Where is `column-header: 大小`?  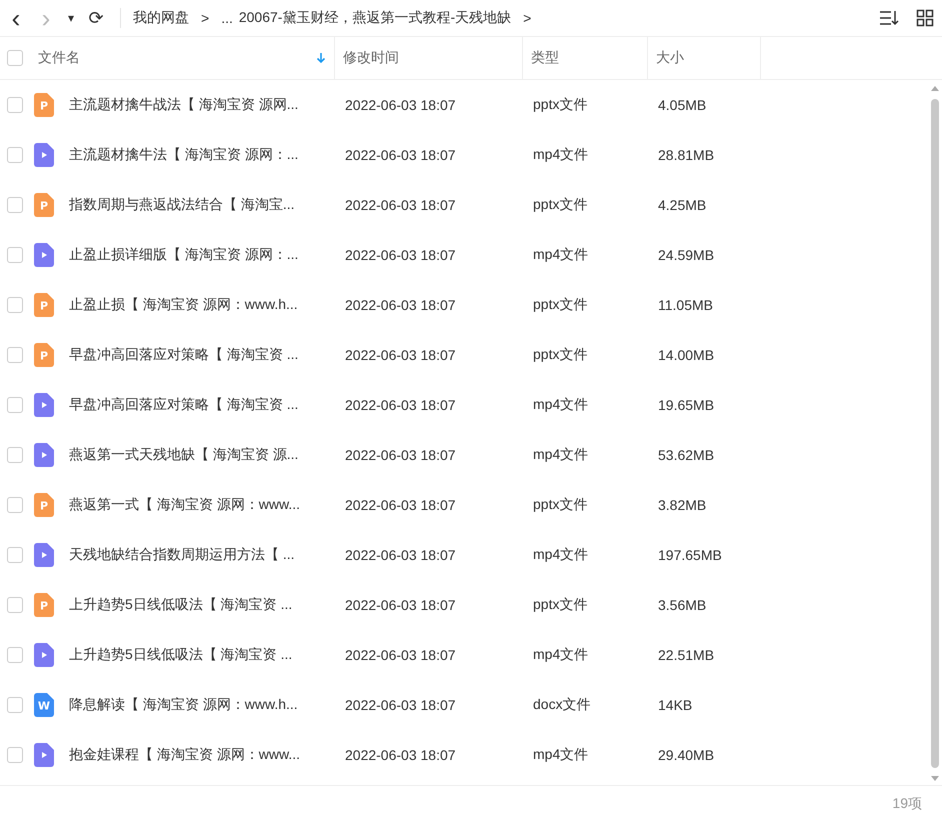
column-header: 大小 is located at coordinates (670, 58).